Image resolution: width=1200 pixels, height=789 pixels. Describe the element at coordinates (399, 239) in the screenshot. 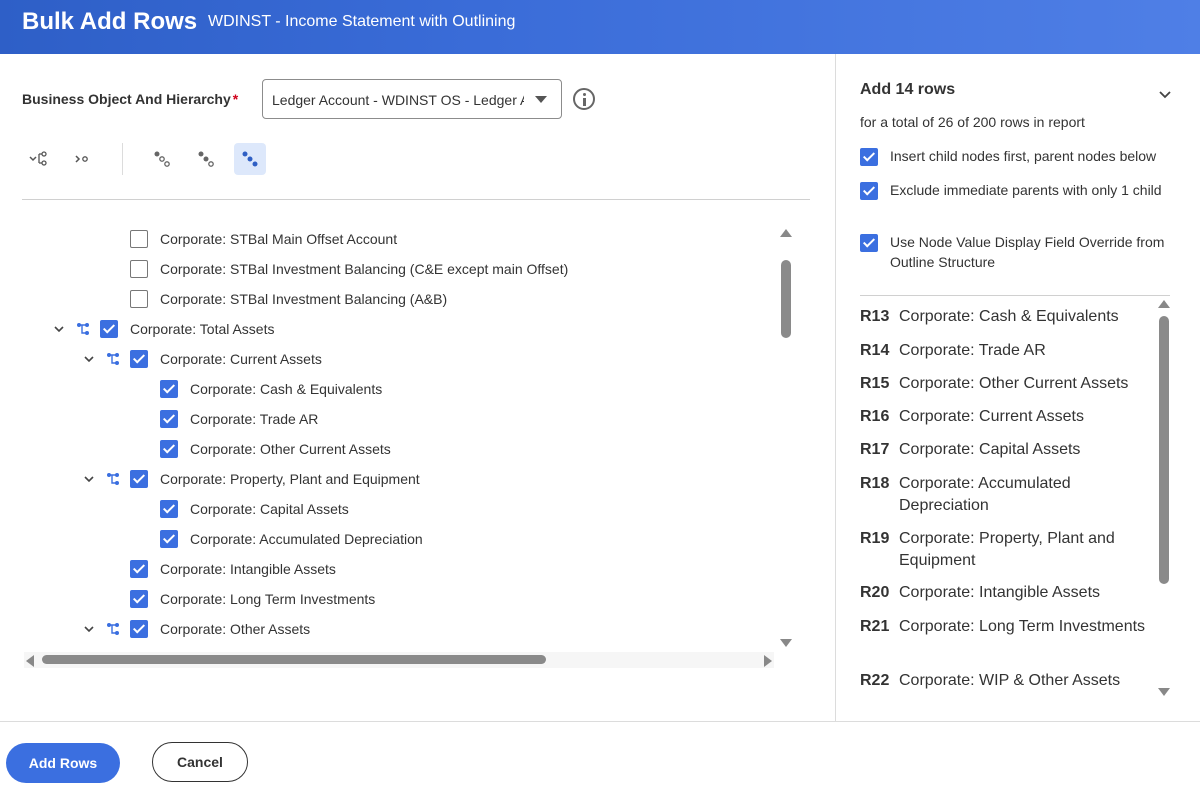

I see `tree-row: Corporate: STBal Main Offset Account` at that location.